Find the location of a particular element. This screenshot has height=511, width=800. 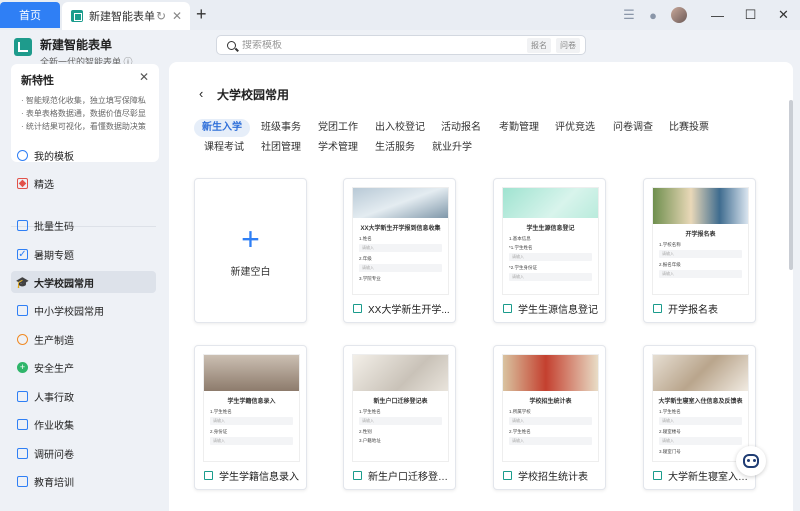

robot-icon is located at coordinates (751, 461).